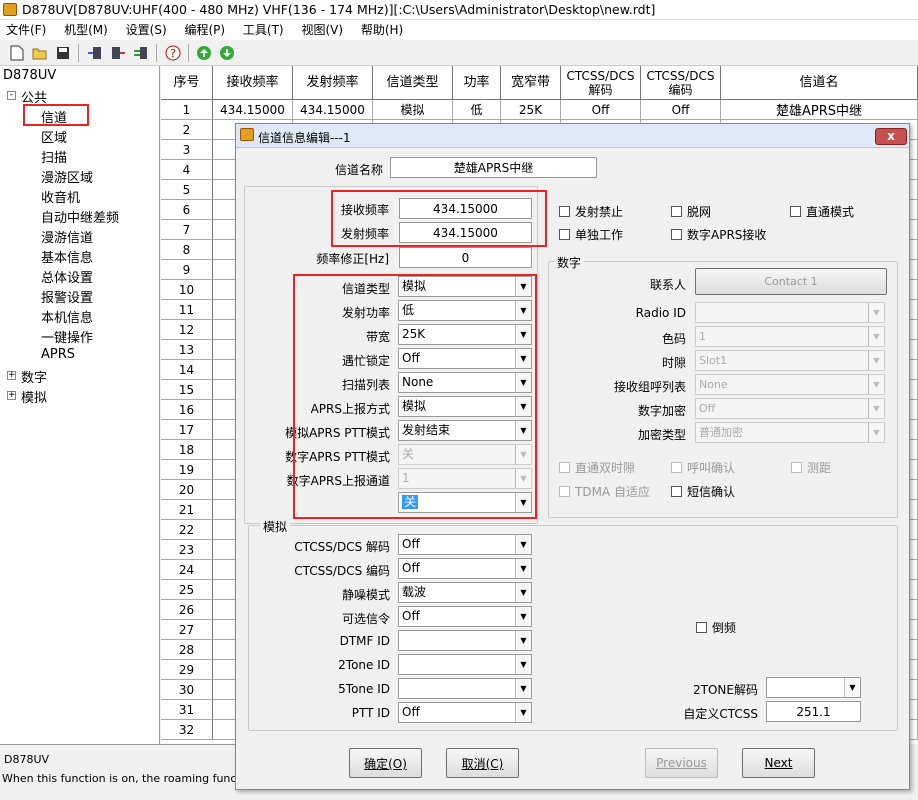 The height and width of the screenshot is (800, 918). I want to click on col-header: 接收频率, so click(253, 83).